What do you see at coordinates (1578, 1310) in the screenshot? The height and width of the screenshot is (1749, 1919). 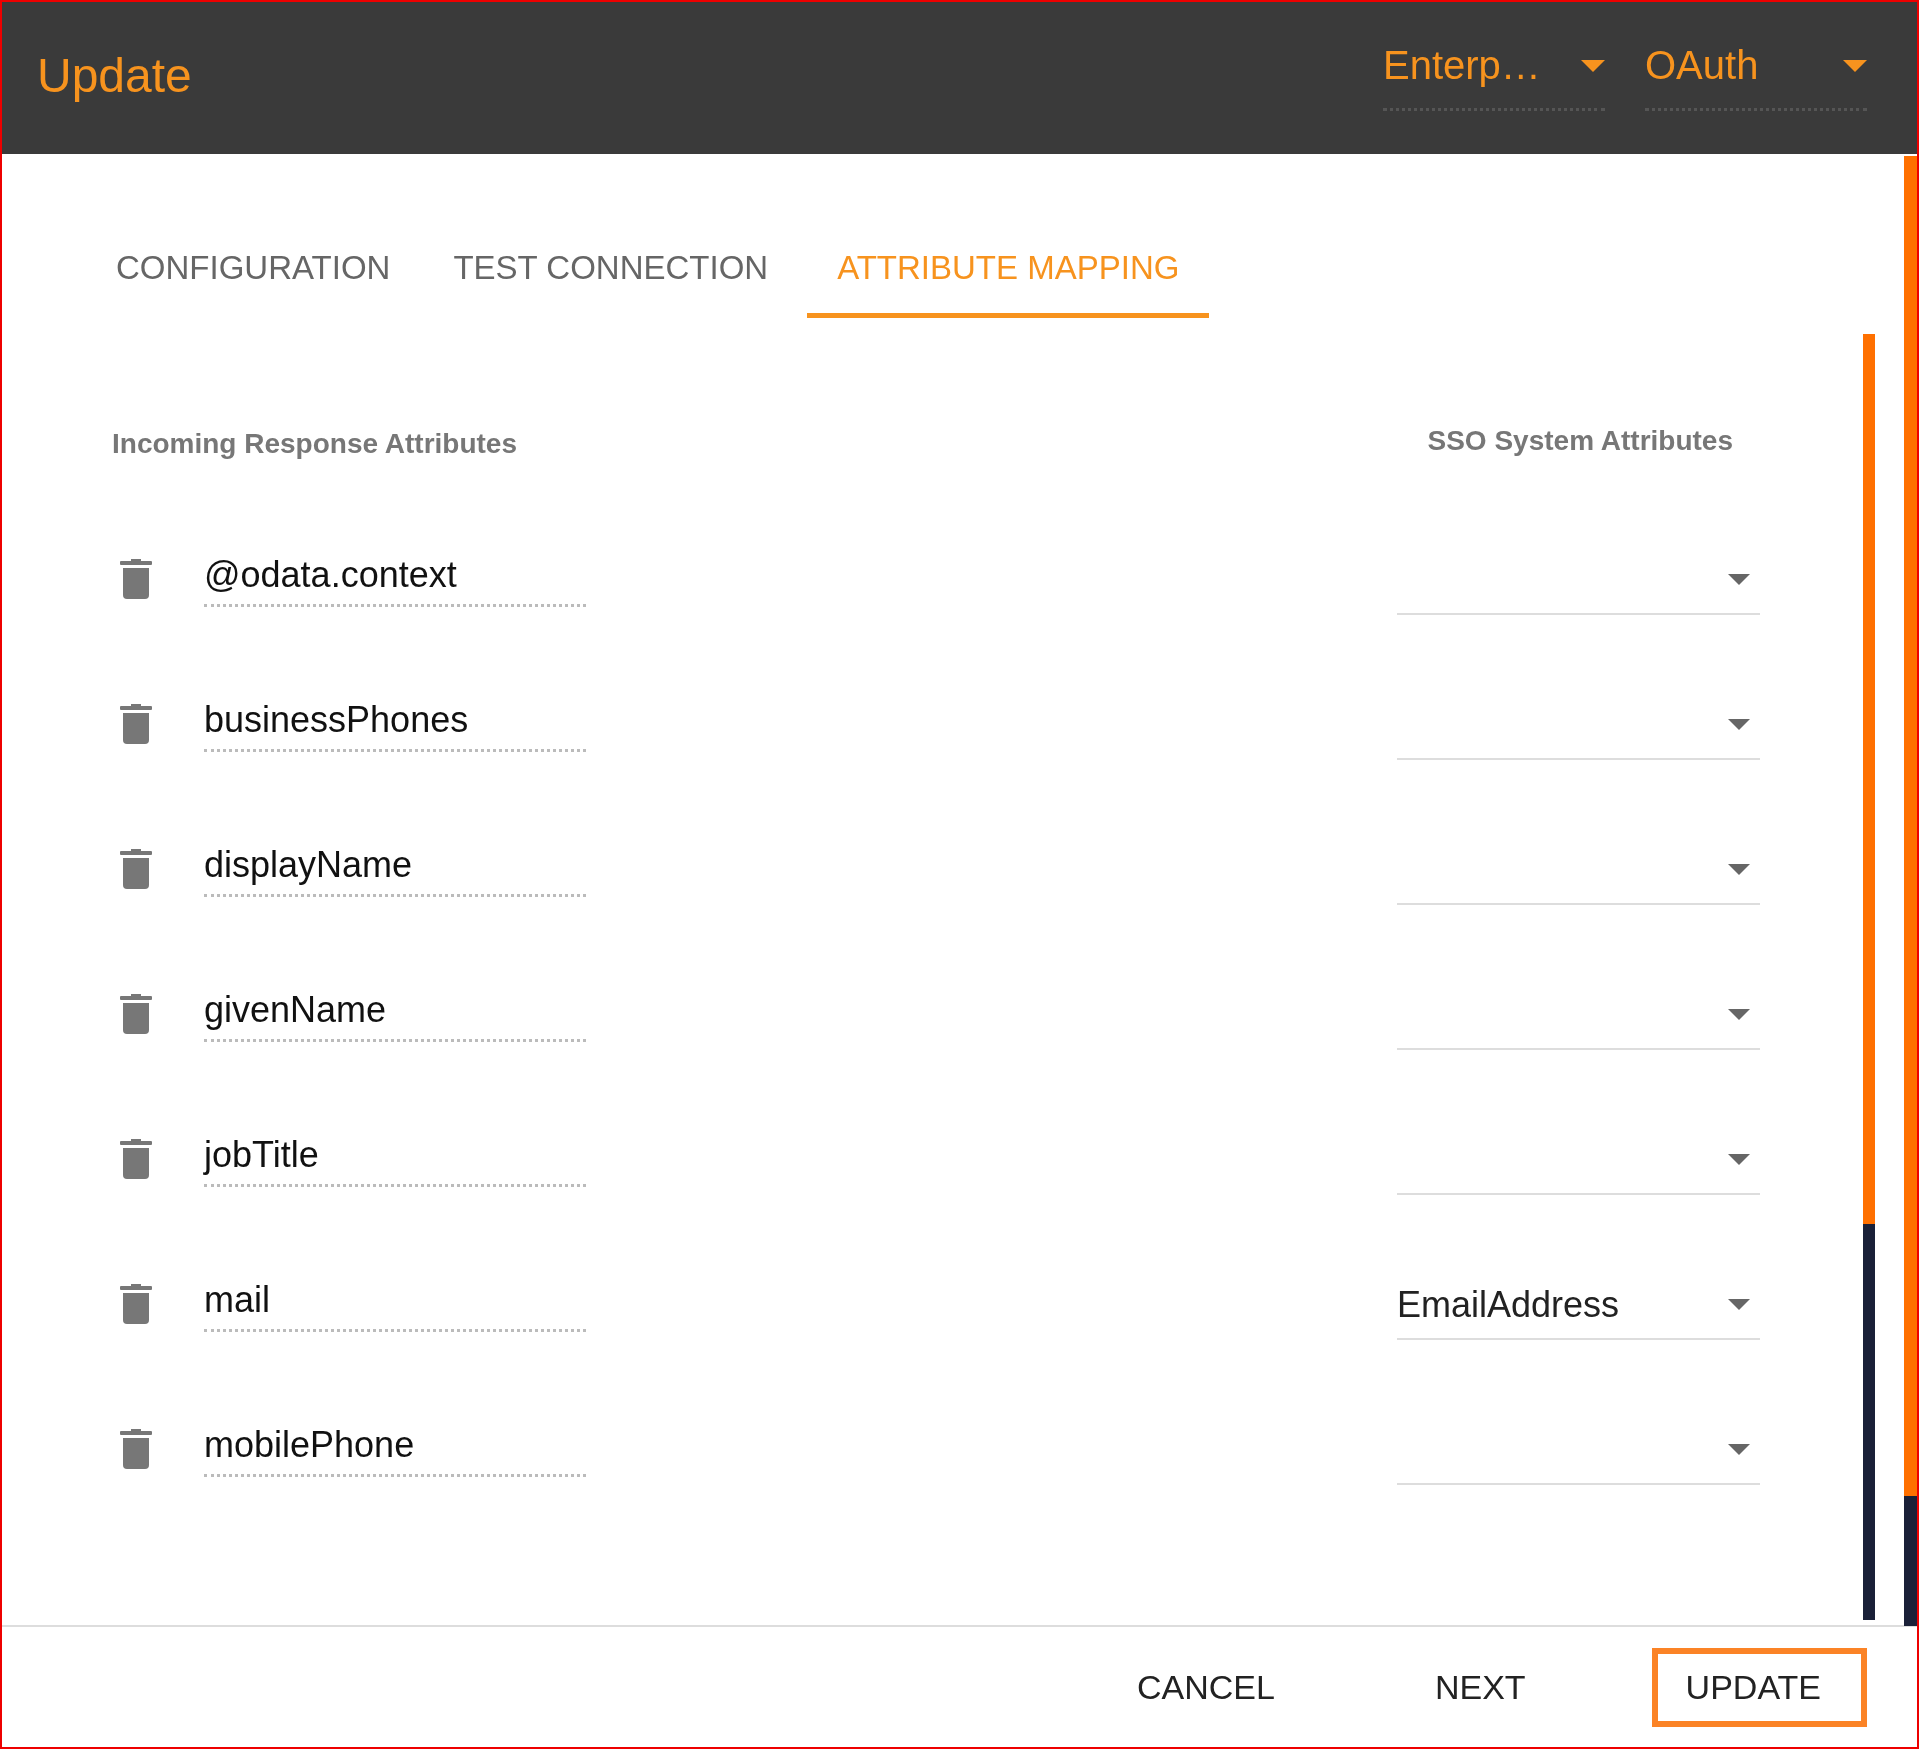 I see `attribute-select: EmailAddress` at bounding box center [1578, 1310].